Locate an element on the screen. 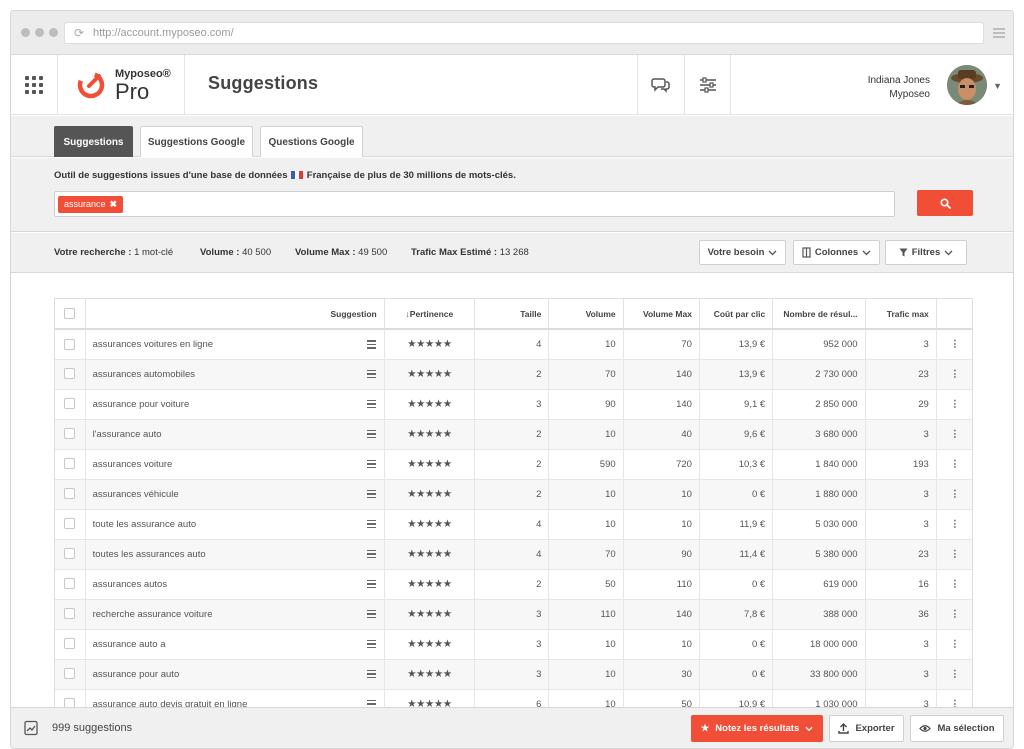 Image resolution: width=1024 pixels, height=749 pixels. suggestion-cell: assurances automobiles is located at coordinates (235, 374).